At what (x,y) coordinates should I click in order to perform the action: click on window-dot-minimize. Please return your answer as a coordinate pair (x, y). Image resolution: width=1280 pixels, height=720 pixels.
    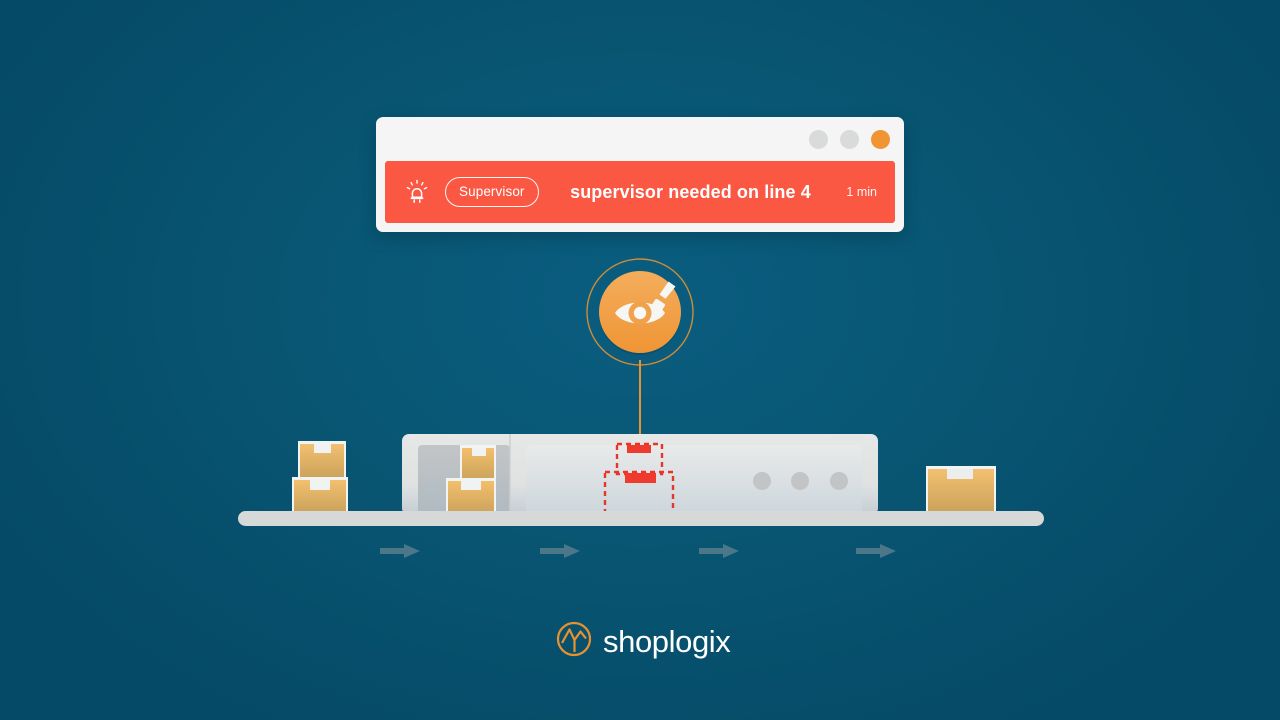
    Looking at the image, I should click on (818, 139).